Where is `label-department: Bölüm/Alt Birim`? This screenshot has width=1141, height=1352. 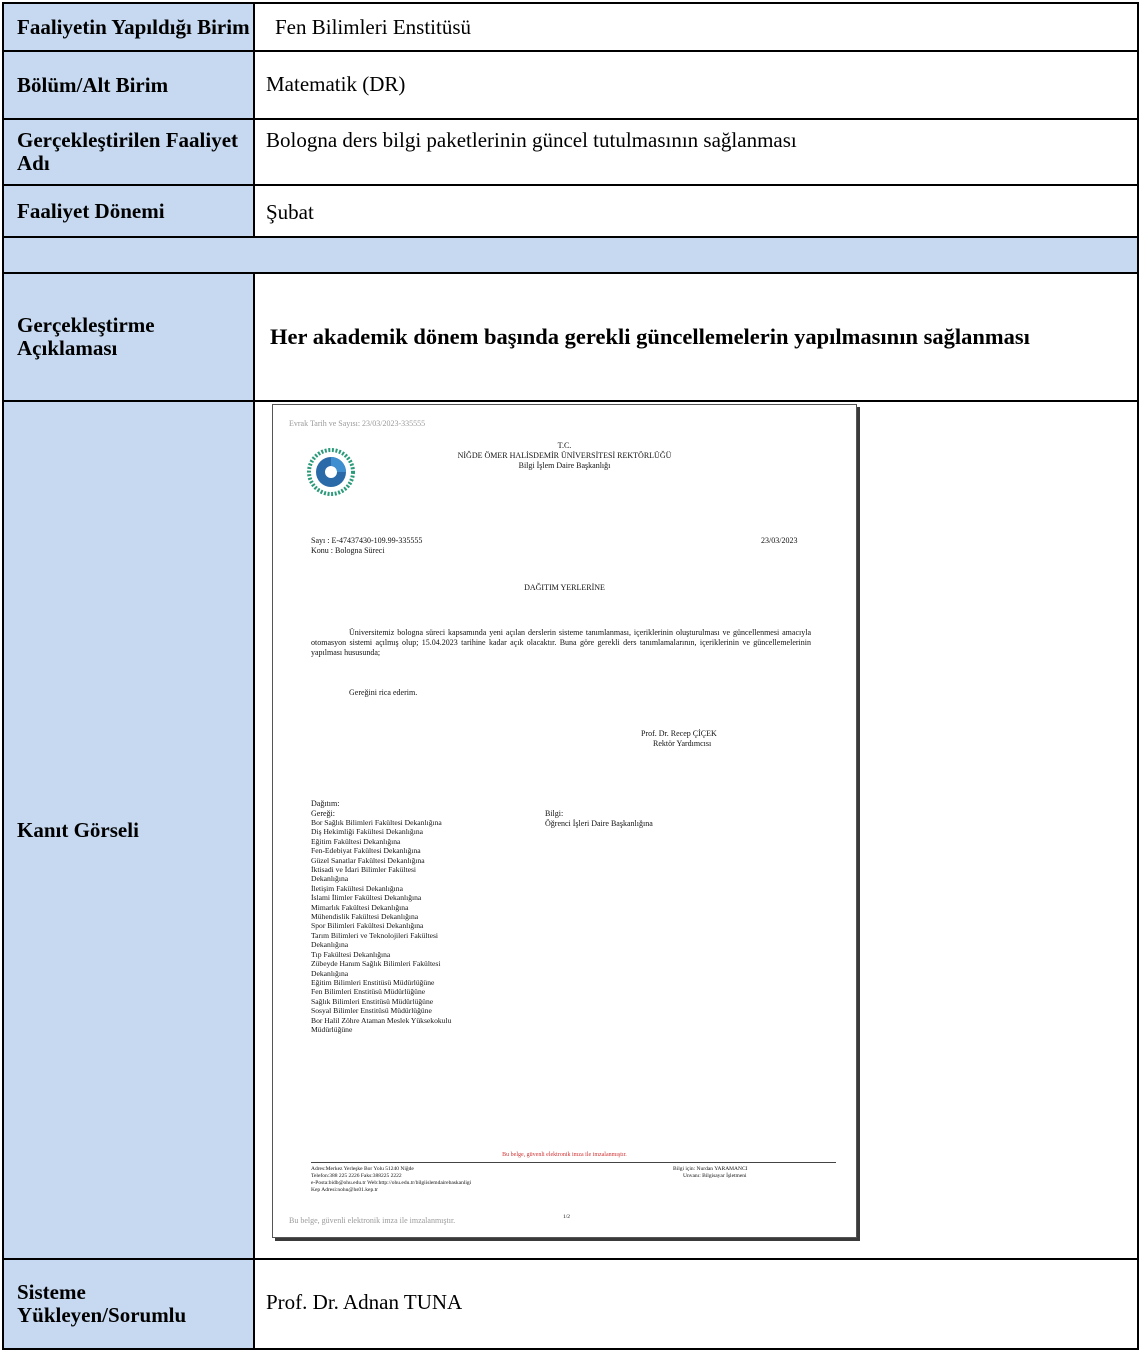 label-department: Bölüm/Alt Birim is located at coordinates (128, 85).